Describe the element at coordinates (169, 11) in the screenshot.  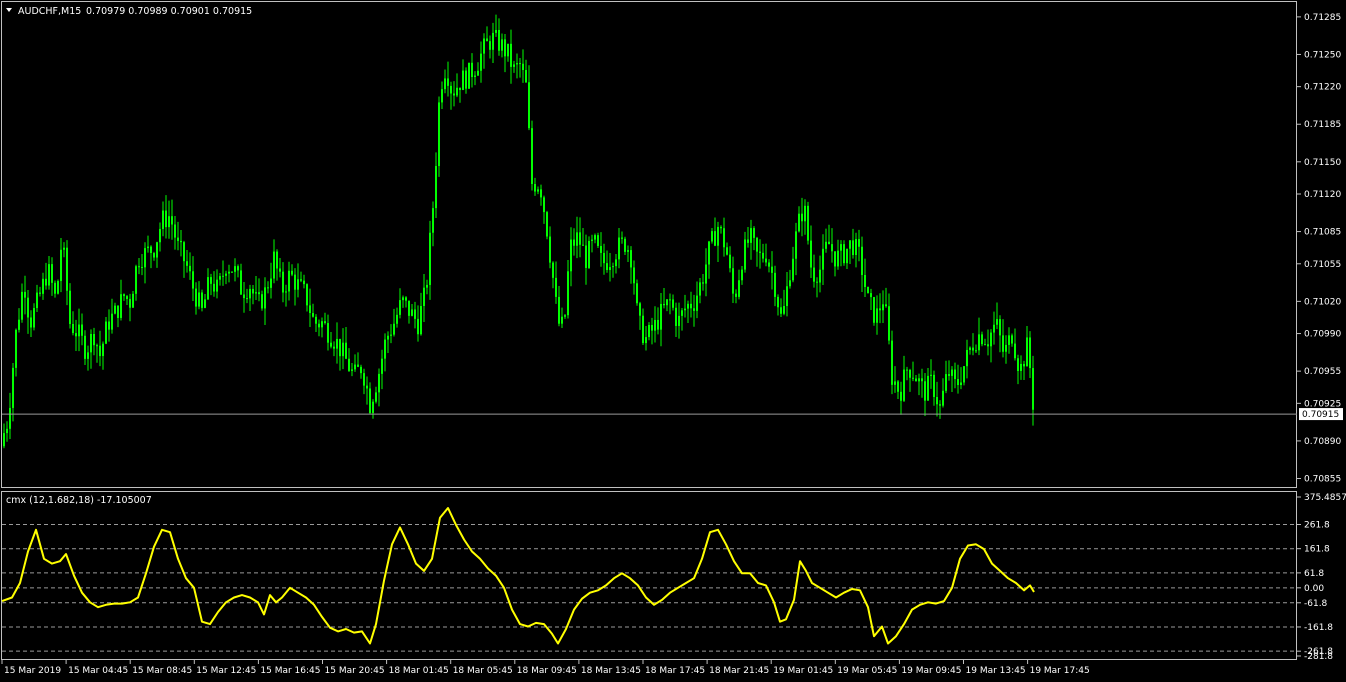
I see `ohlc-values: 0.70979 0.70989 0.70901 0.70915` at that location.